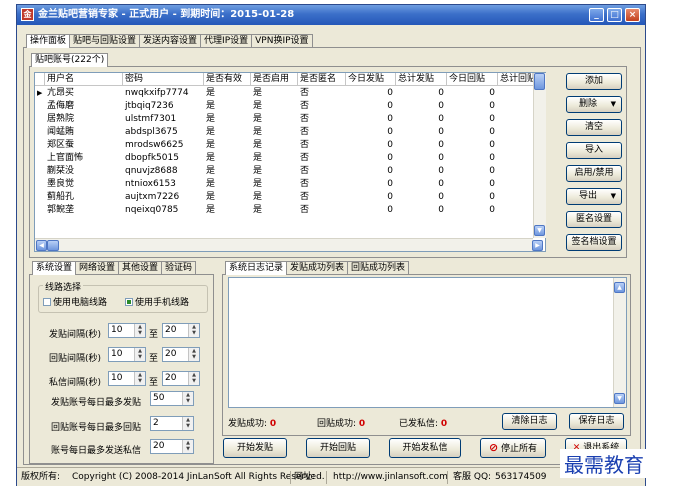 The image size is (682, 493). I want to click on tab-proxy-settings: 代理IP设置, so click(226, 41).